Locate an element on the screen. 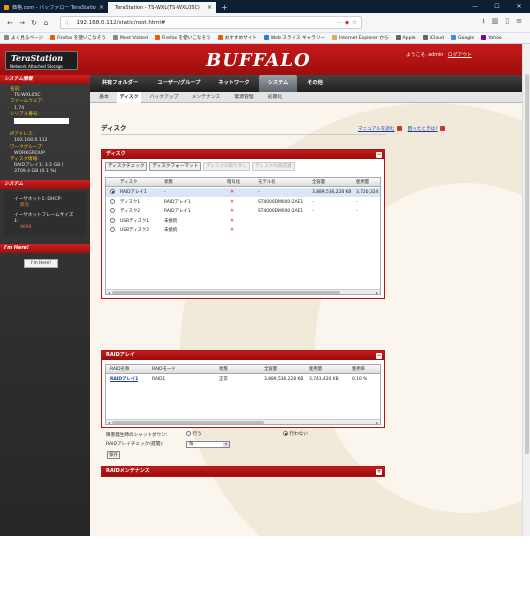 This screenshot has width=530, height=596. menu-users-groups: ユーザー/グループ is located at coordinates (179, 83).